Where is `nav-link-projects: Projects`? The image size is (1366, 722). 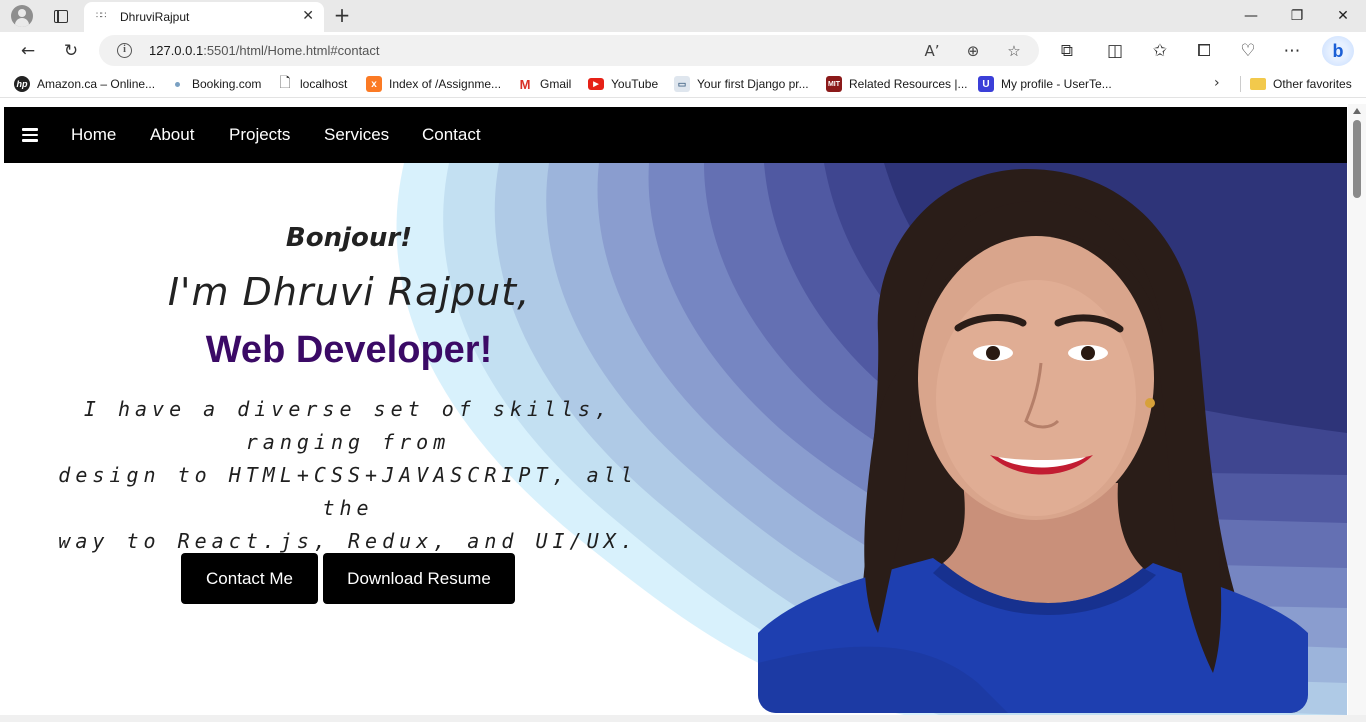
nav-link-projects: Projects is located at coordinates (259, 135).